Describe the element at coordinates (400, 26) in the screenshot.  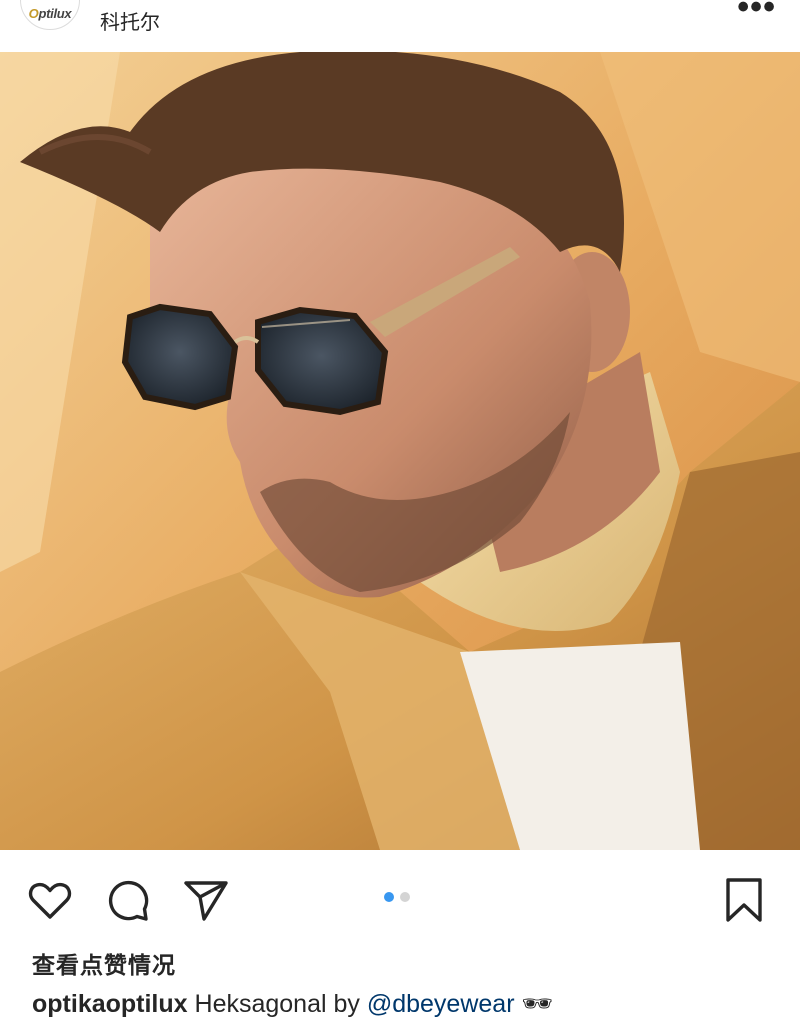
I see `post-header: Optilux 科托尔 •••` at that location.